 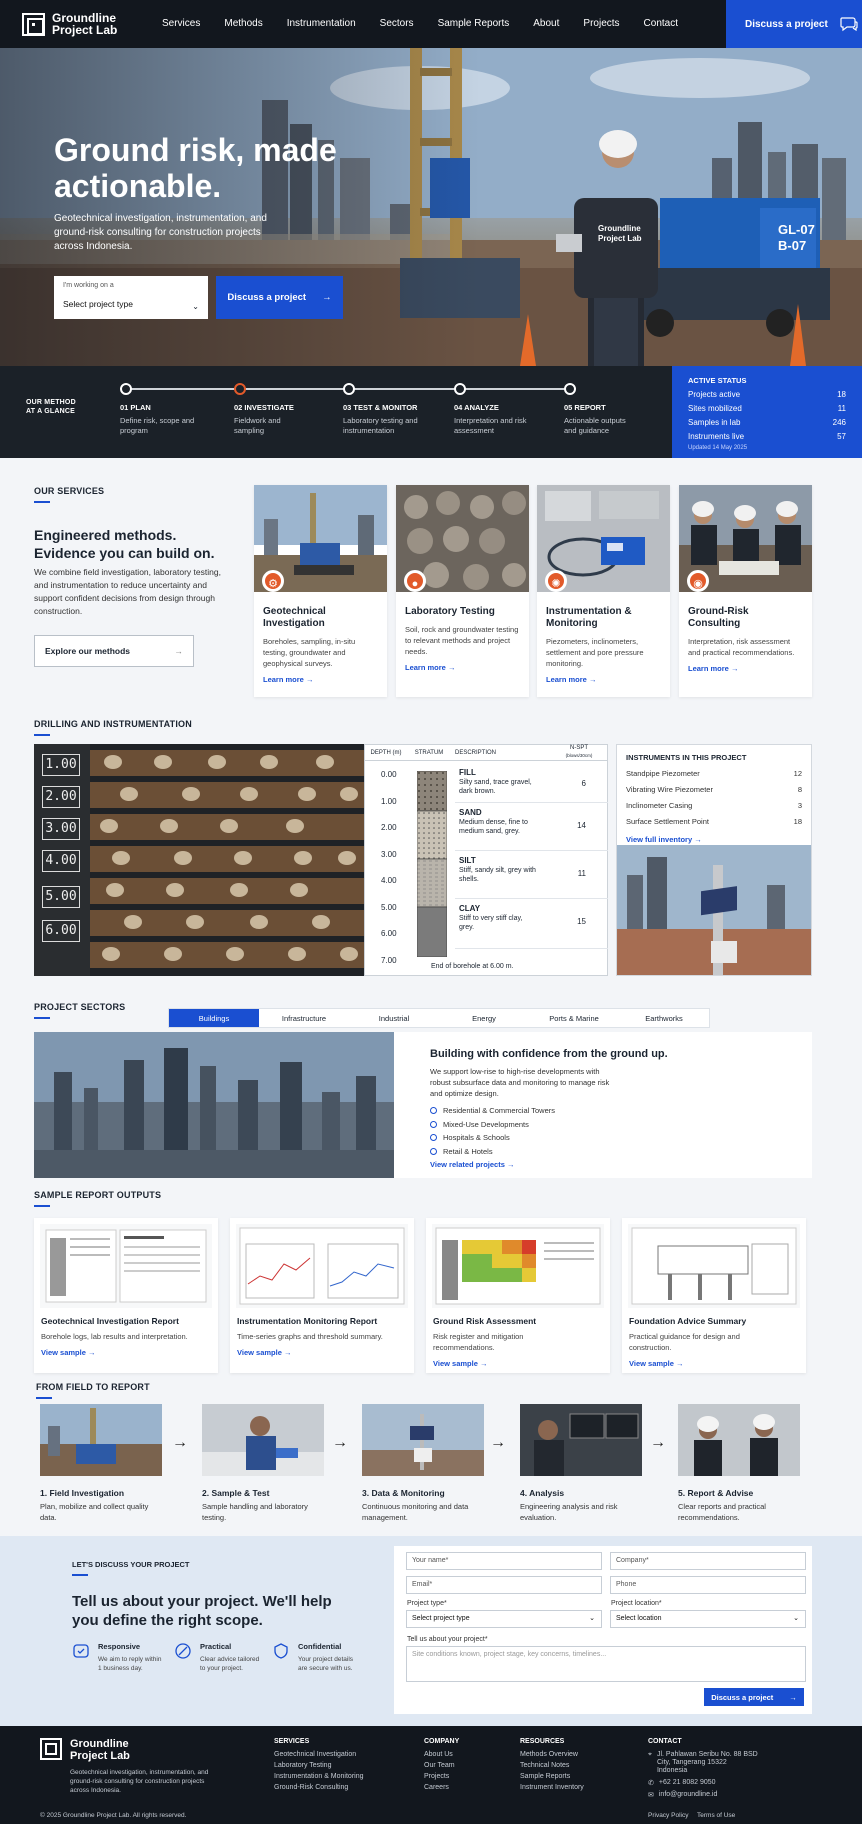 What do you see at coordinates (552, 1765) in the screenshot?
I see `footer-link: Technical Notes` at bounding box center [552, 1765].